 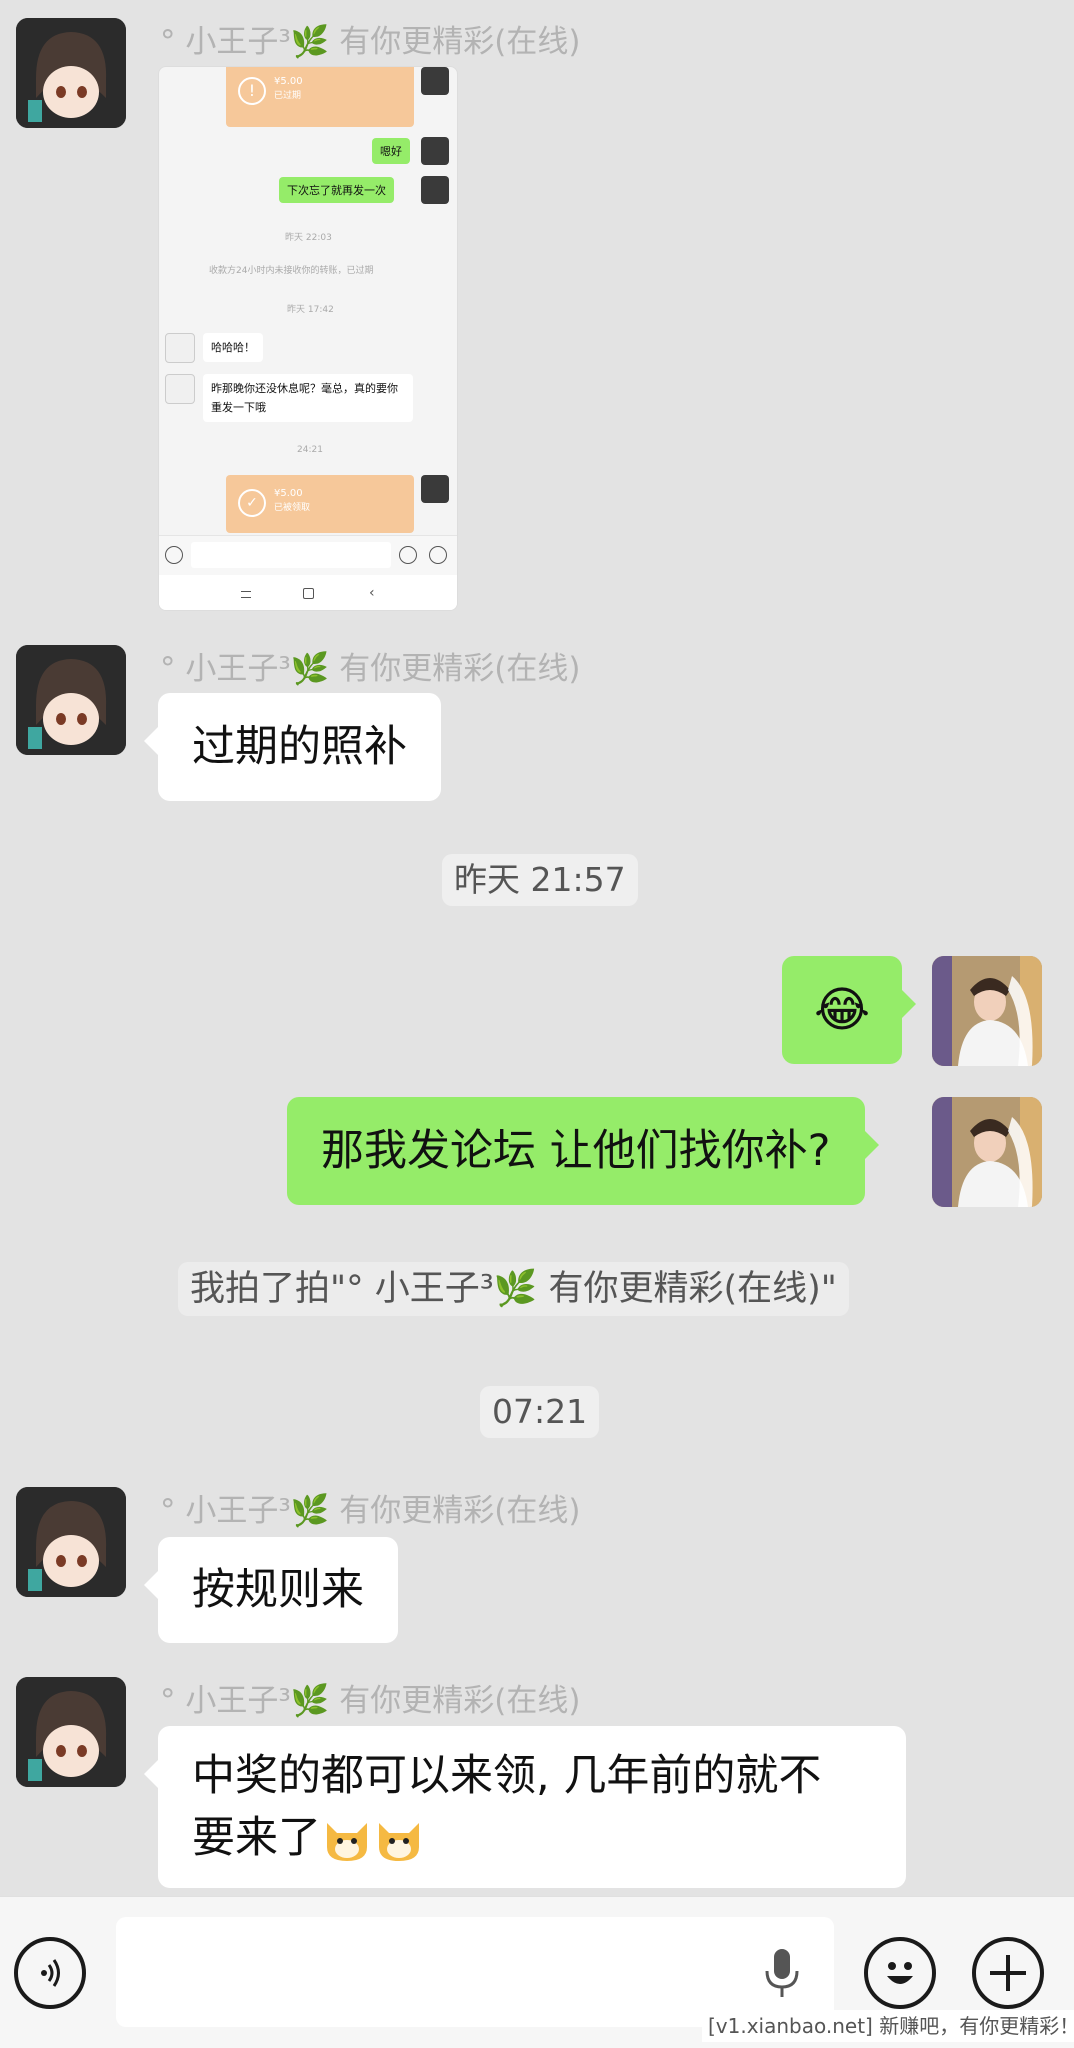 I want to click on message-text-line2: 要来了, so click(x=256, y=1838).